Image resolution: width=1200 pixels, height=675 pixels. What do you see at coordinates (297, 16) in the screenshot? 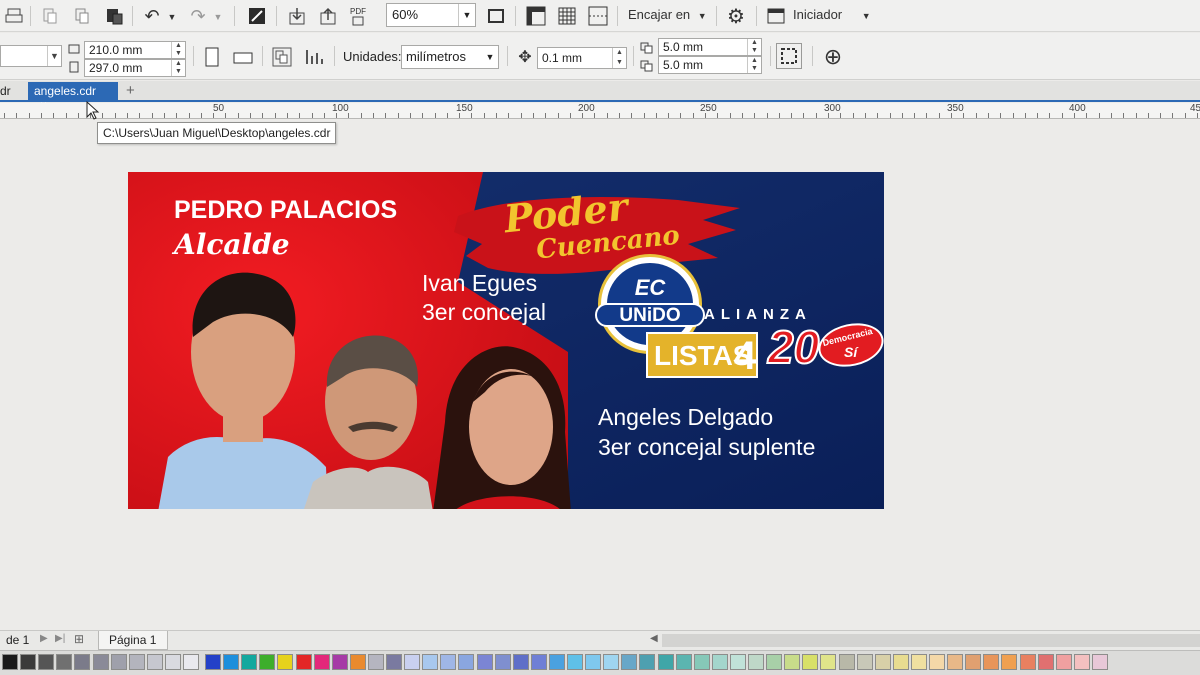
I see `import-icon` at bounding box center [297, 16].